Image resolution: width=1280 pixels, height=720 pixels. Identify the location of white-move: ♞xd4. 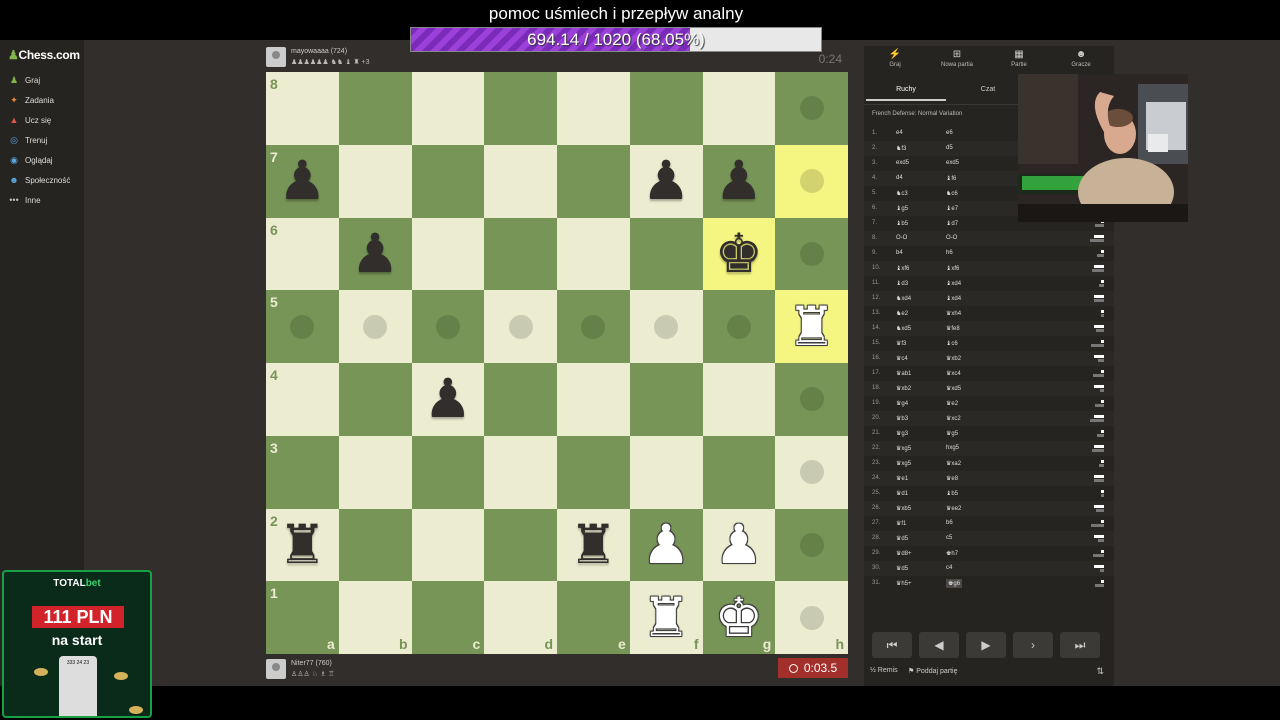
(903, 298).